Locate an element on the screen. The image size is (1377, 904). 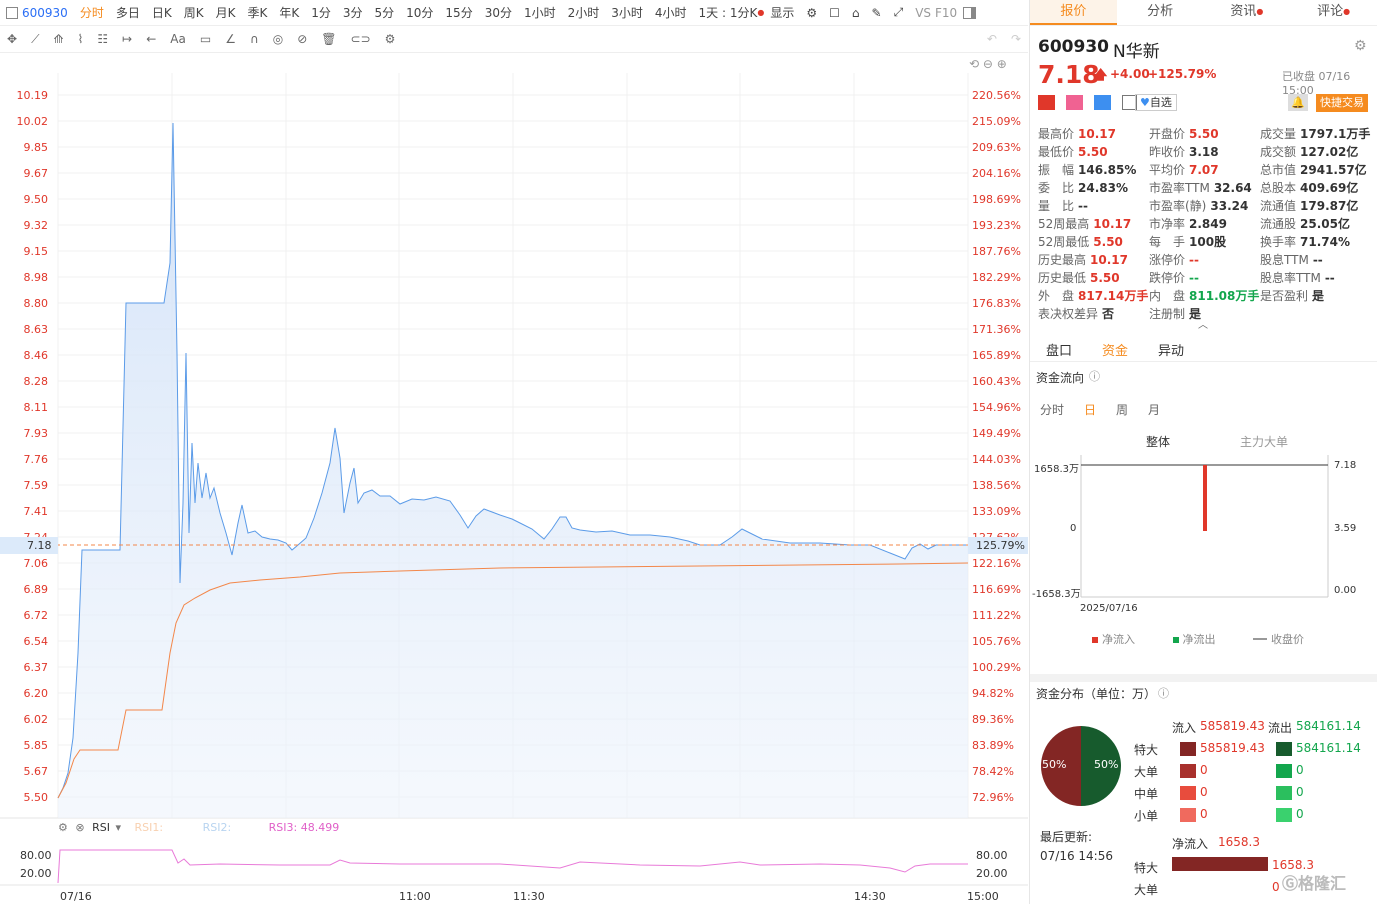
quick-trade-button: 快捷交易 is located at coordinates (1342, 103).